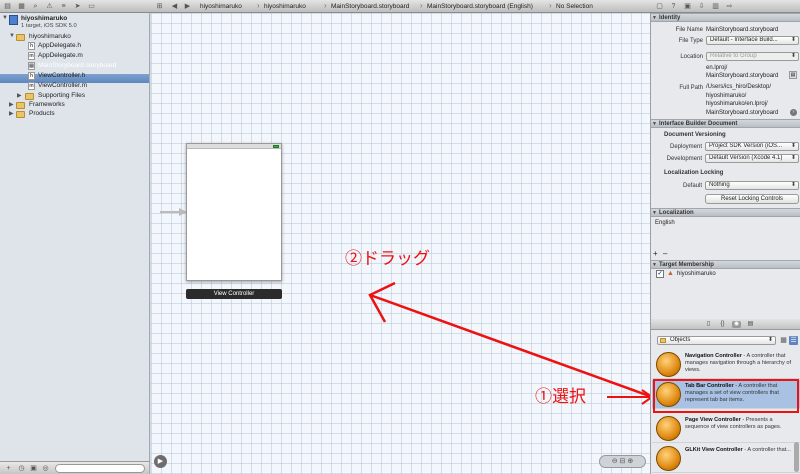  I want to click on breadcrumb-localized-file: MainStoryboard.storyboard (English), so click(480, 6).